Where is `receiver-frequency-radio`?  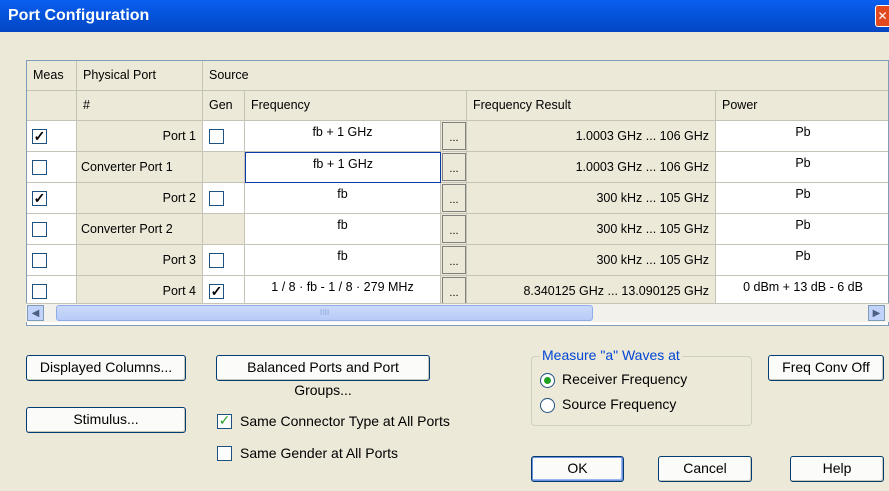
receiver-frequency-radio is located at coordinates (547, 380).